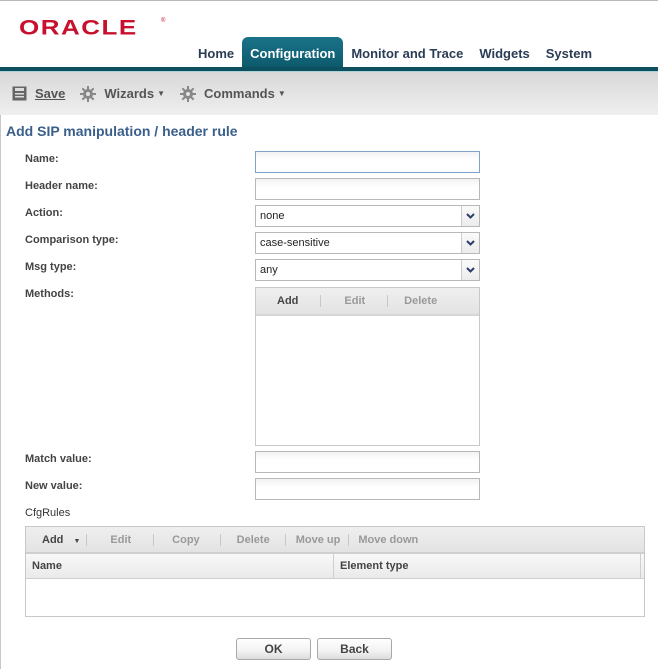 This screenshot has height=669, width=658. Describe the element at coordinates (0, 392) in the screenshot. I see `content-left-border` at that location.